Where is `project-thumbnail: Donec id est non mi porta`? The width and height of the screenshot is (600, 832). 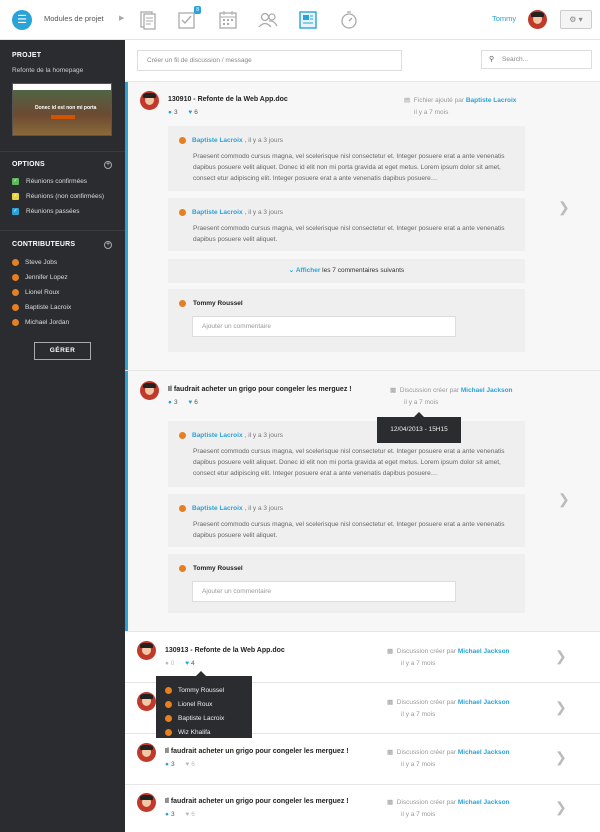
project-thumbnail: Donec id est non mi porta is located at coordinates (62, 109).